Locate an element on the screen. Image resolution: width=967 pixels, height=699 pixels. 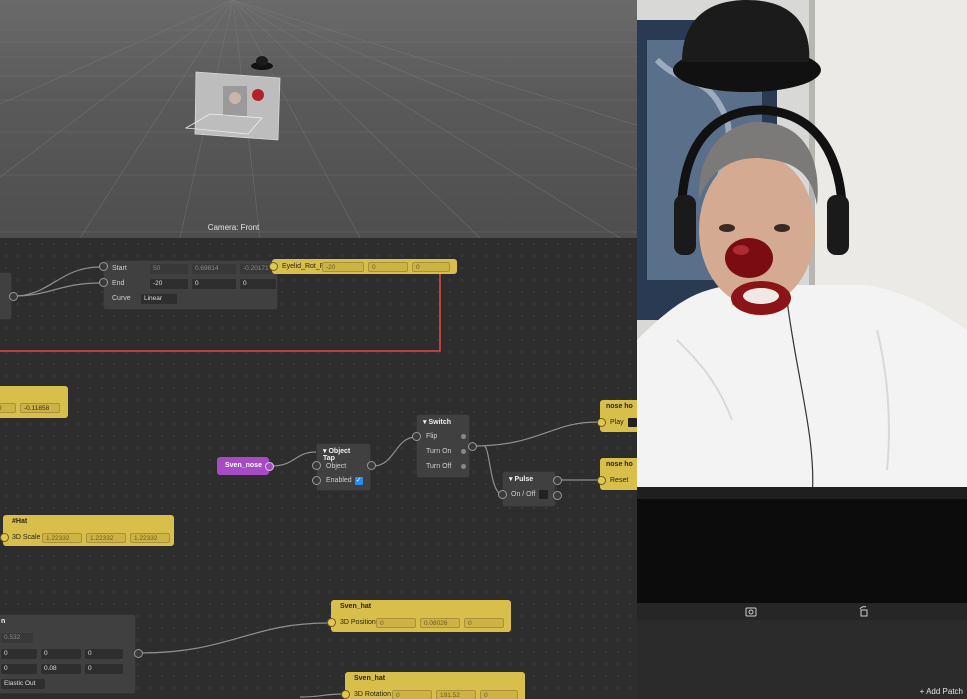
bl-row1-y: 0 is located at coordinates (61, 653).